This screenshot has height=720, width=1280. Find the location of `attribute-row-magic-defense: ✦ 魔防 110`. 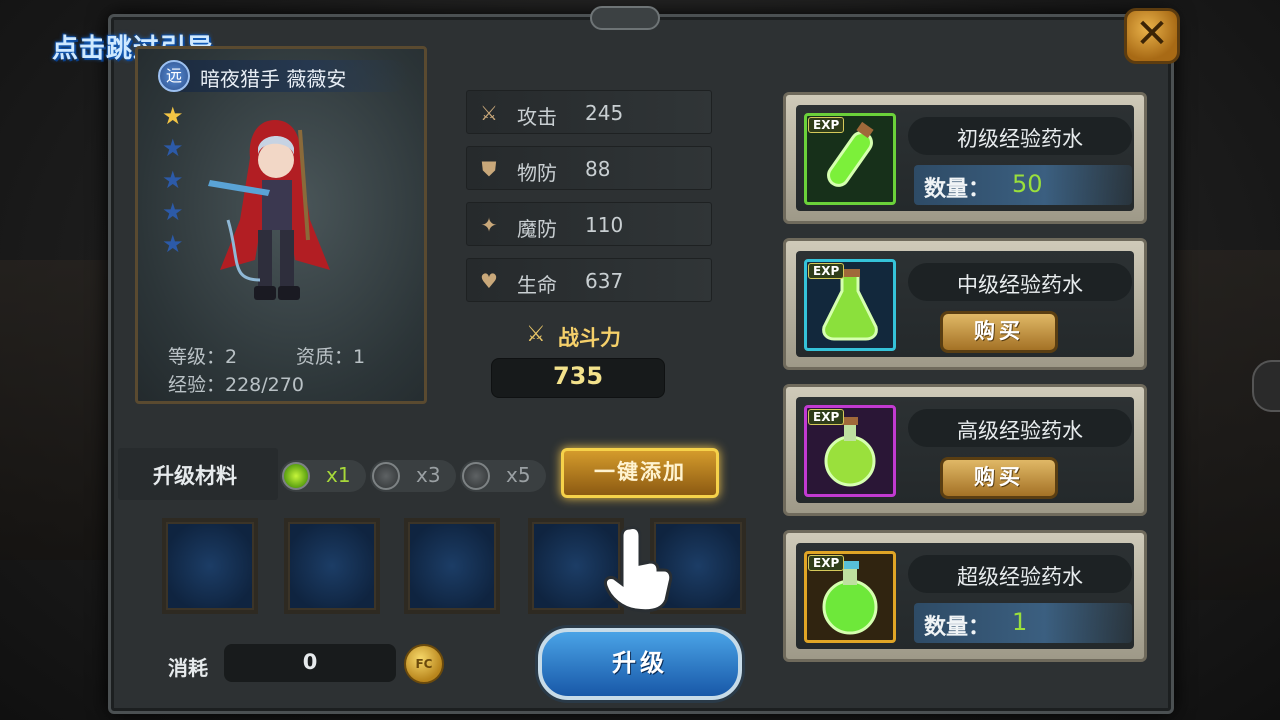

attribute-row-magic-defense: ✦ 魔防 110 is located at coordinates (589, 224).